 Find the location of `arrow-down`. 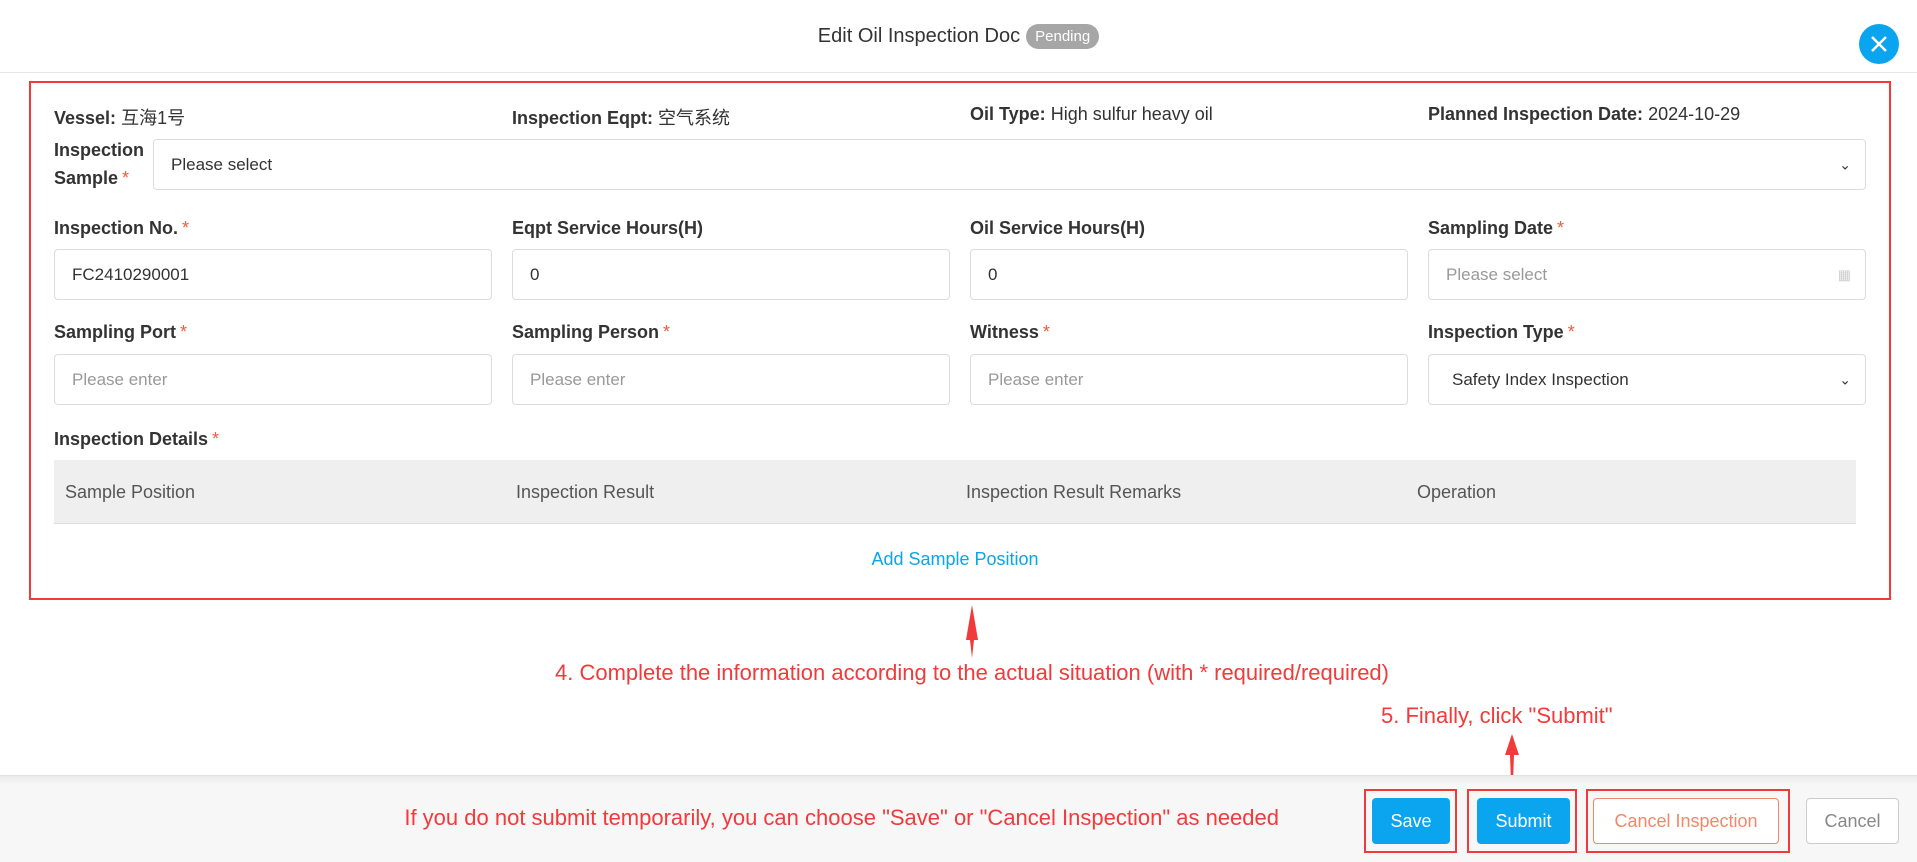

arrow-down is located at coordinates (972, 631).